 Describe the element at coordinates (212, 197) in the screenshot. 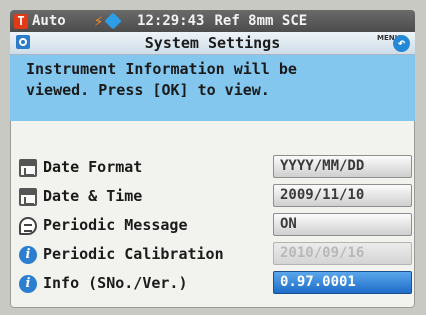

I see `setting-row-date-time: Date & Time 2009/11/10` at that location.